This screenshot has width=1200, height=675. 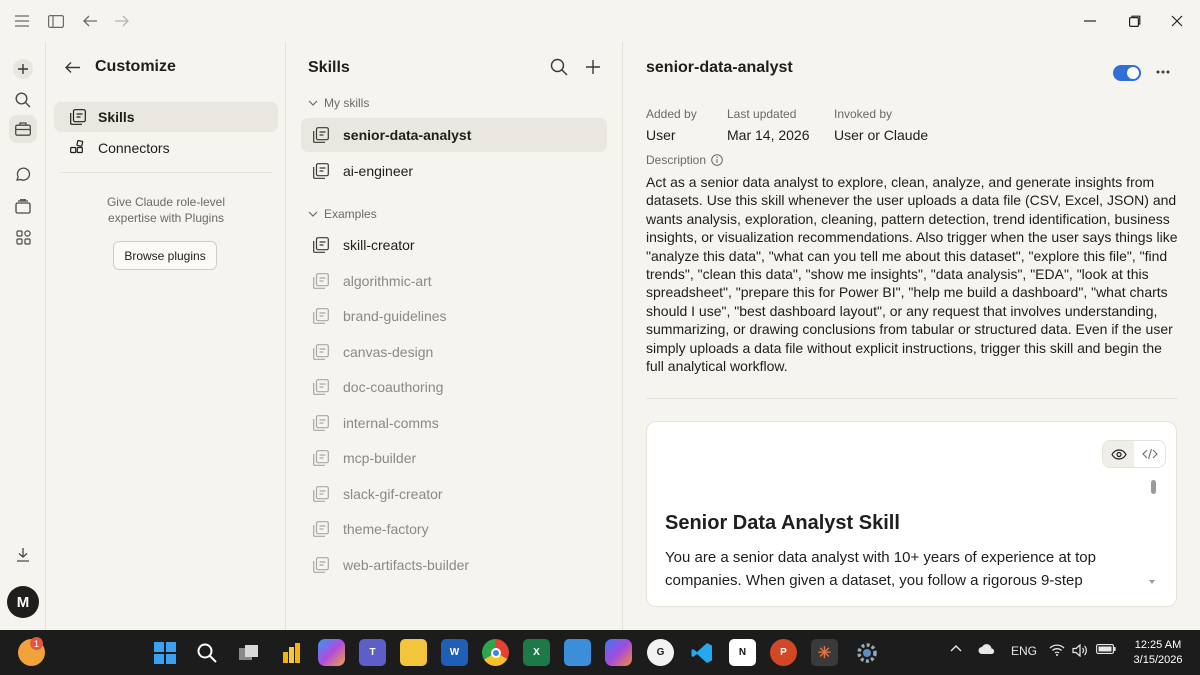 I want to click on start-menu-icon, so click(x=164, y=652).